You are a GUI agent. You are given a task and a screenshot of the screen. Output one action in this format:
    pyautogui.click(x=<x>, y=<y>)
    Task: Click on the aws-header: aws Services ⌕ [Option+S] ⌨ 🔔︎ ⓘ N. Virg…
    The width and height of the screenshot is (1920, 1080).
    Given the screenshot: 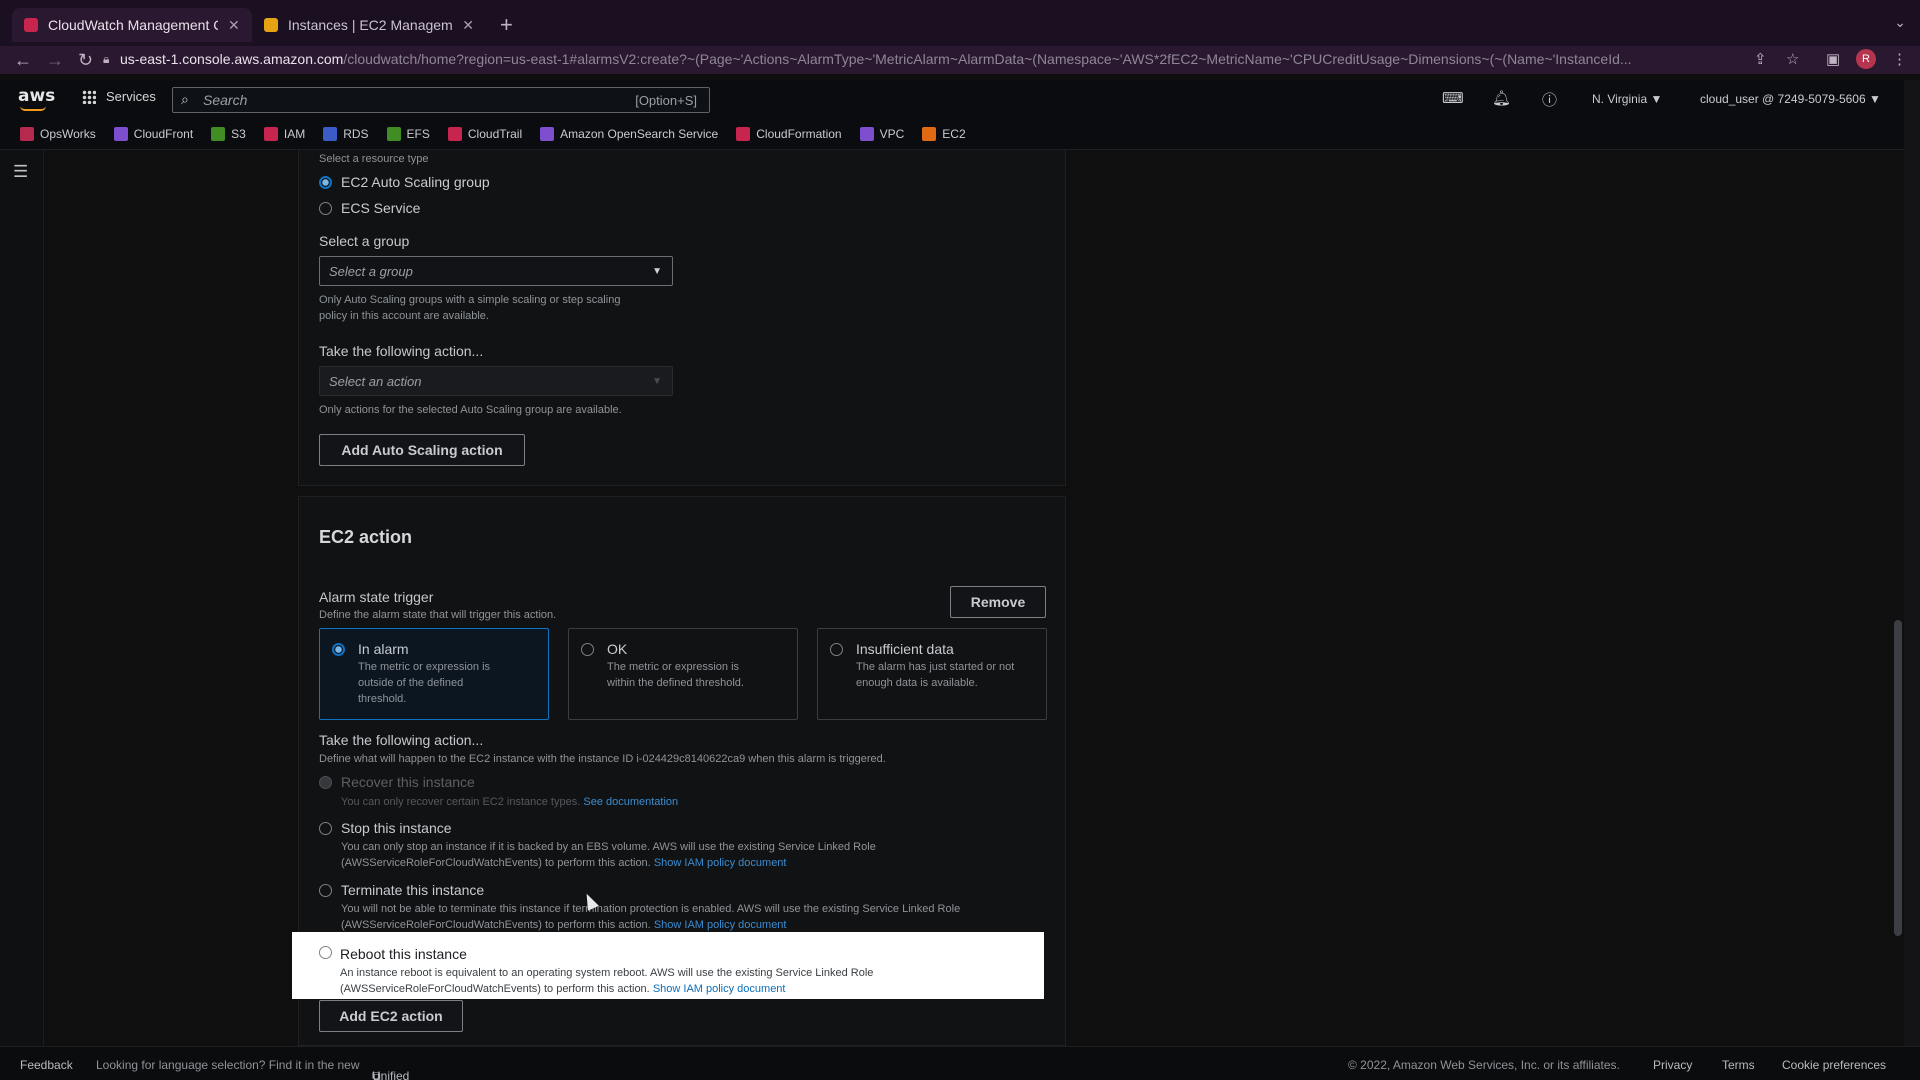 What is the action you would take?
    pyautogui.click(x=952, y=99)
    